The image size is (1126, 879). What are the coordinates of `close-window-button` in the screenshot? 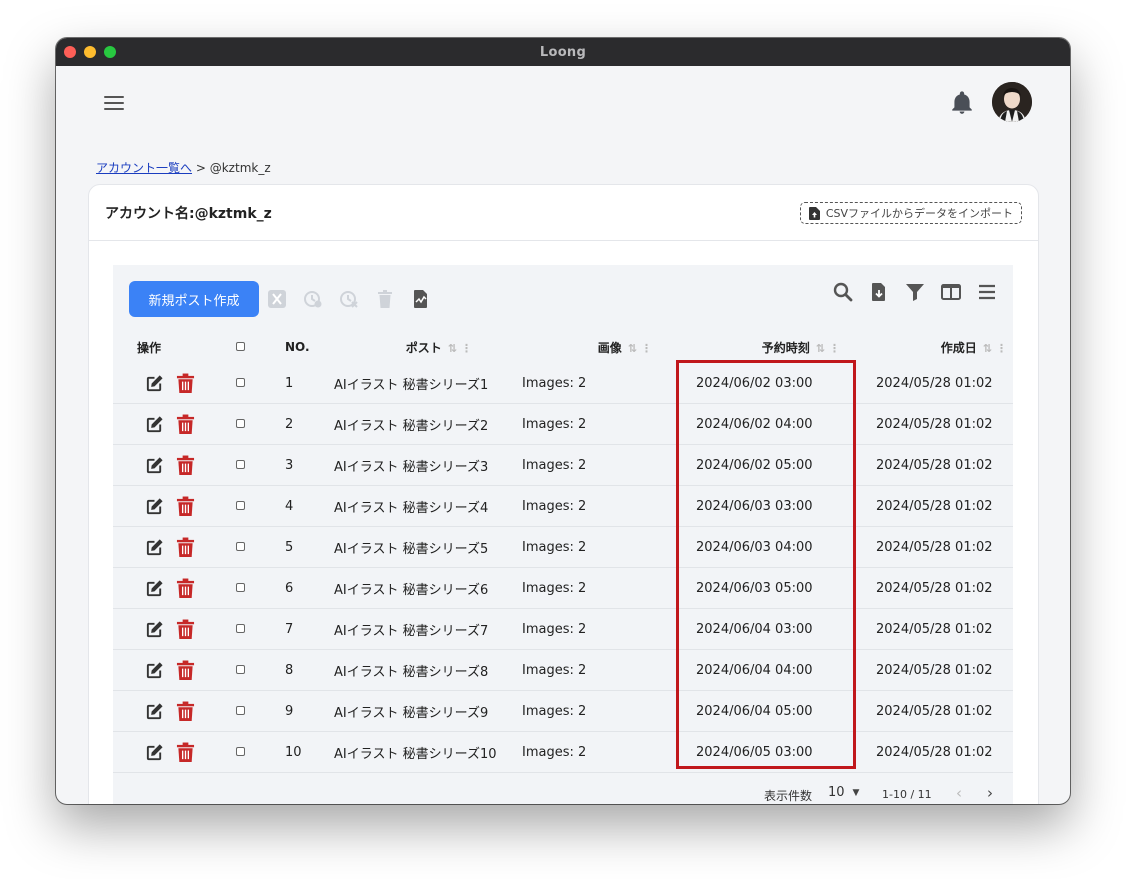 It's located at (70, 52).